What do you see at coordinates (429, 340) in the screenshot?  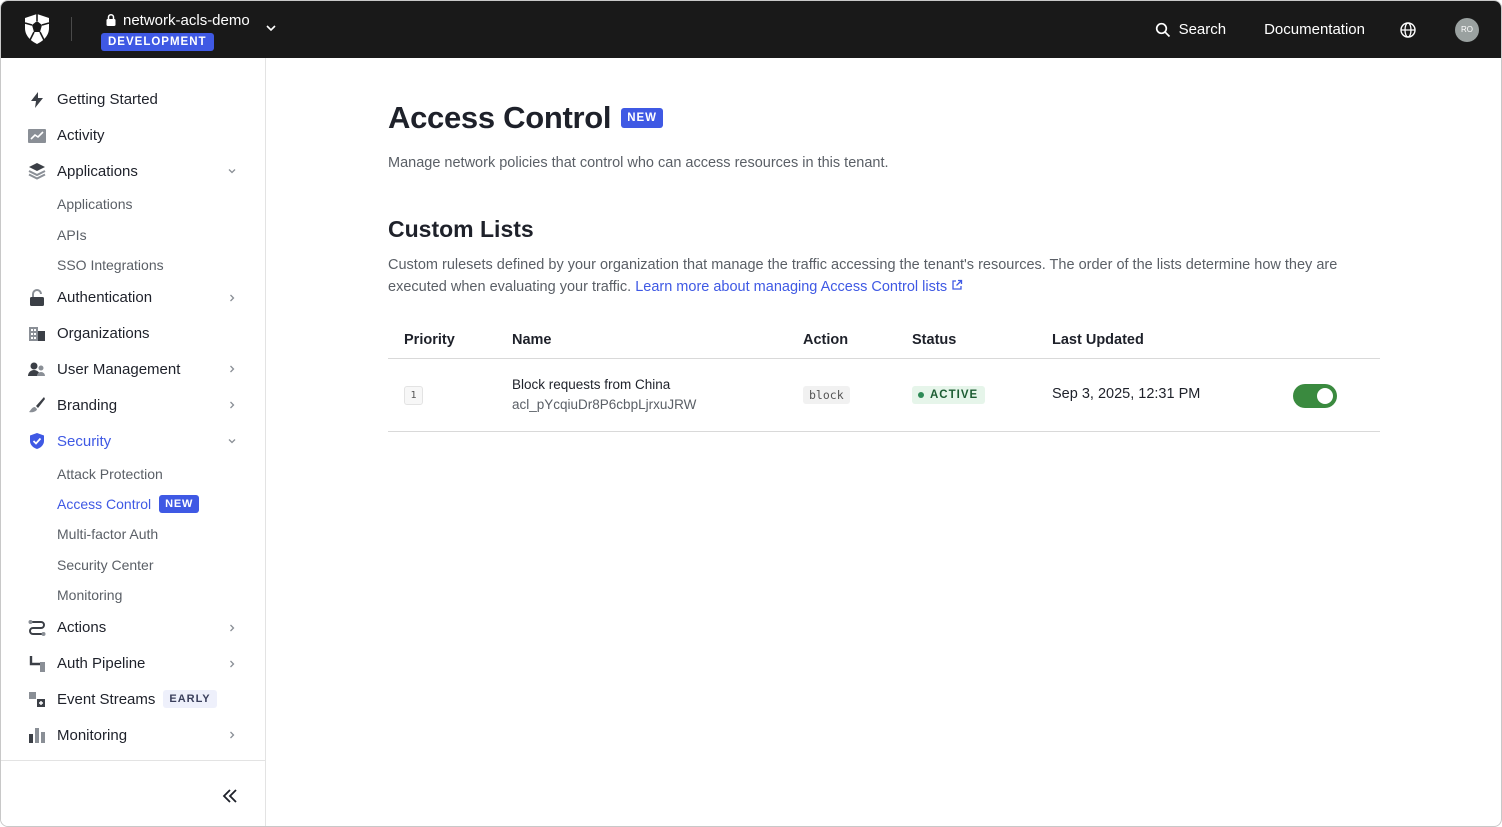 I see `column-header-priority: Priority` at bounding box center [429, 340].